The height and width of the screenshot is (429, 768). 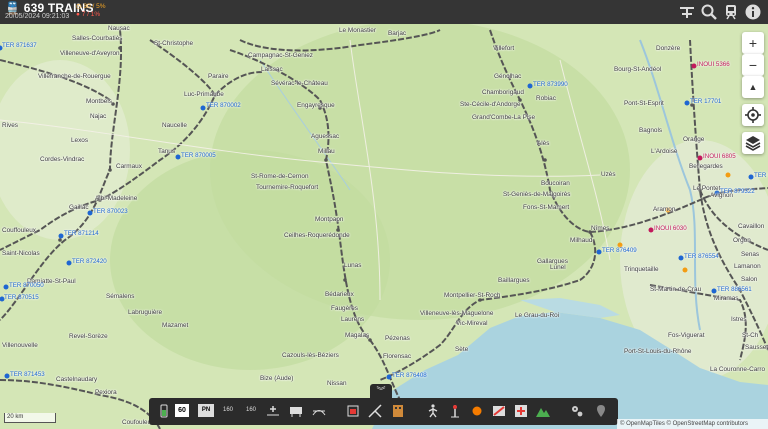 I want to click on ter-train-label: TER 886561, so click(x=734, y=289).